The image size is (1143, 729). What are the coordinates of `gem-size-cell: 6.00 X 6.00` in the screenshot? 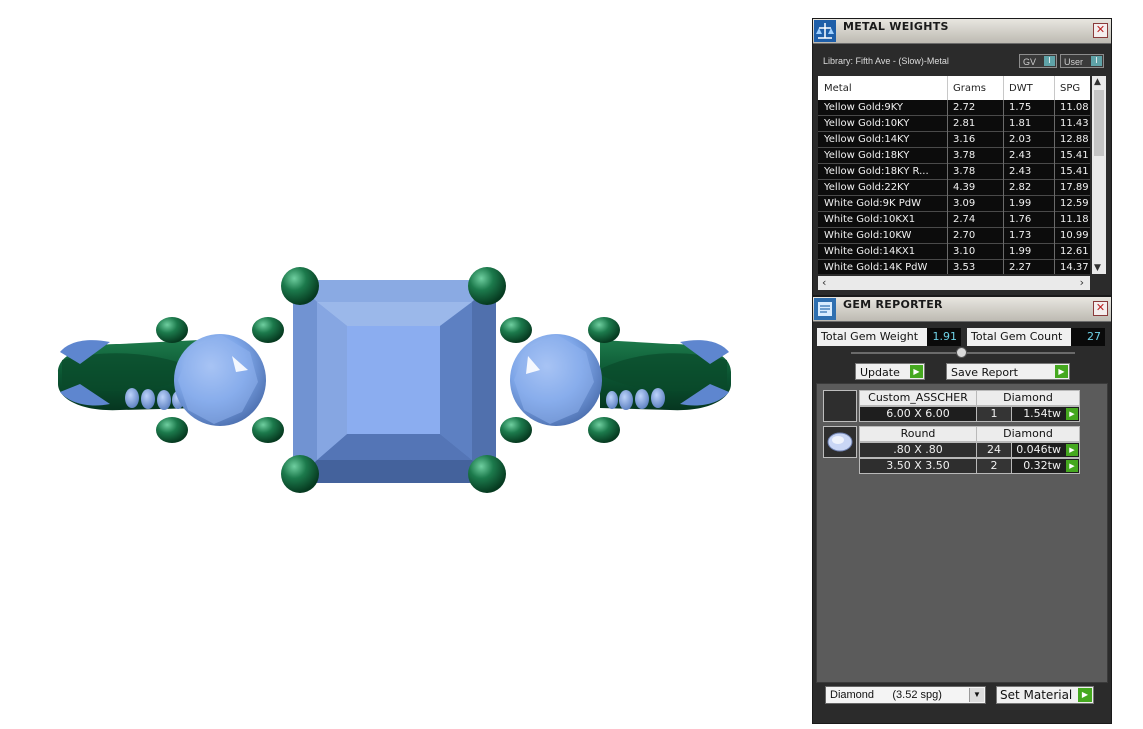 It's located at (918, 414).